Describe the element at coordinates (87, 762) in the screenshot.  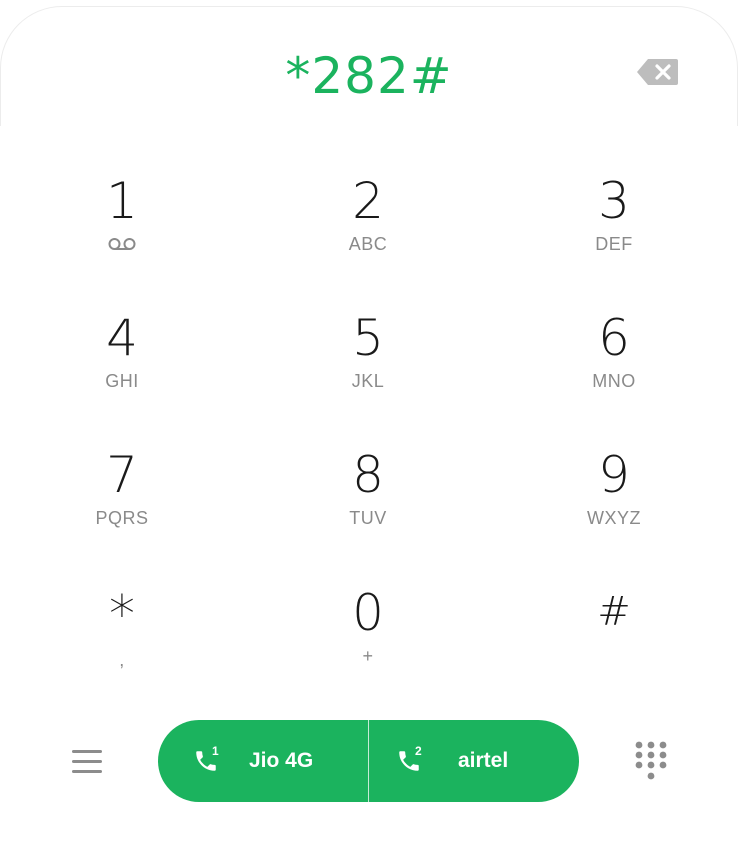
I see `menu-icon` at that location.